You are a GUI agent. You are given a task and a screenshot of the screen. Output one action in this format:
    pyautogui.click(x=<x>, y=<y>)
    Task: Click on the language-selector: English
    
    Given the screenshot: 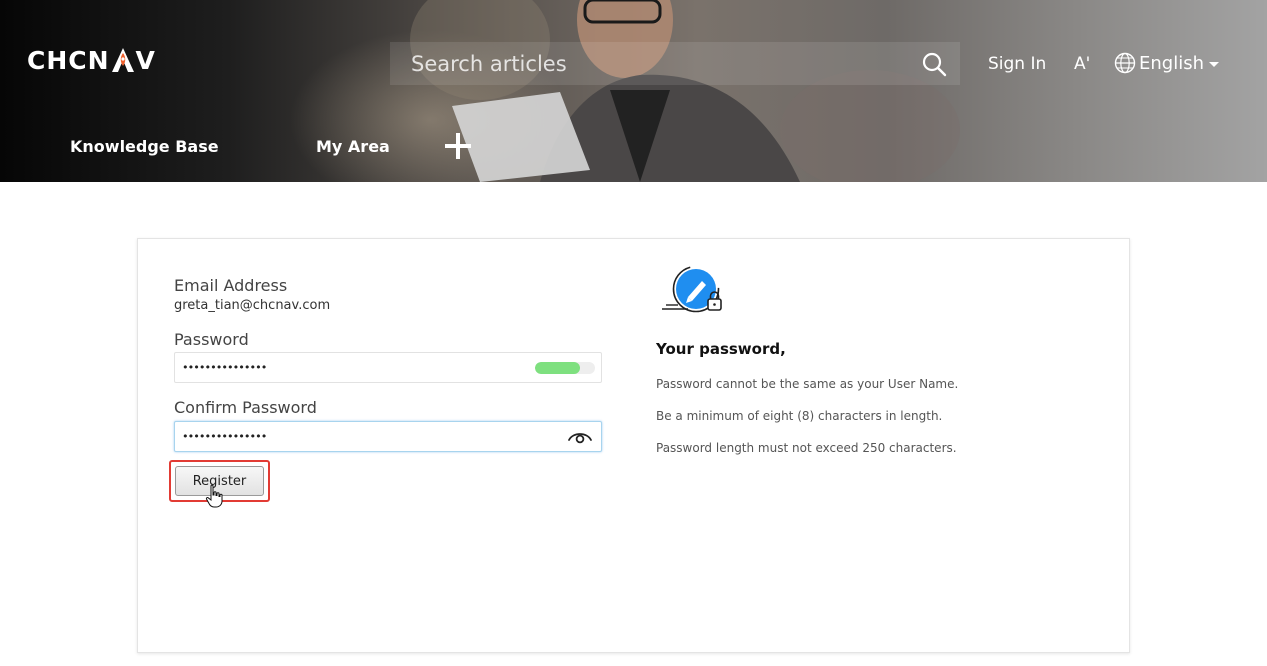 What is the action you would take?
    pyautogui.click(x=1166, y=63)
    